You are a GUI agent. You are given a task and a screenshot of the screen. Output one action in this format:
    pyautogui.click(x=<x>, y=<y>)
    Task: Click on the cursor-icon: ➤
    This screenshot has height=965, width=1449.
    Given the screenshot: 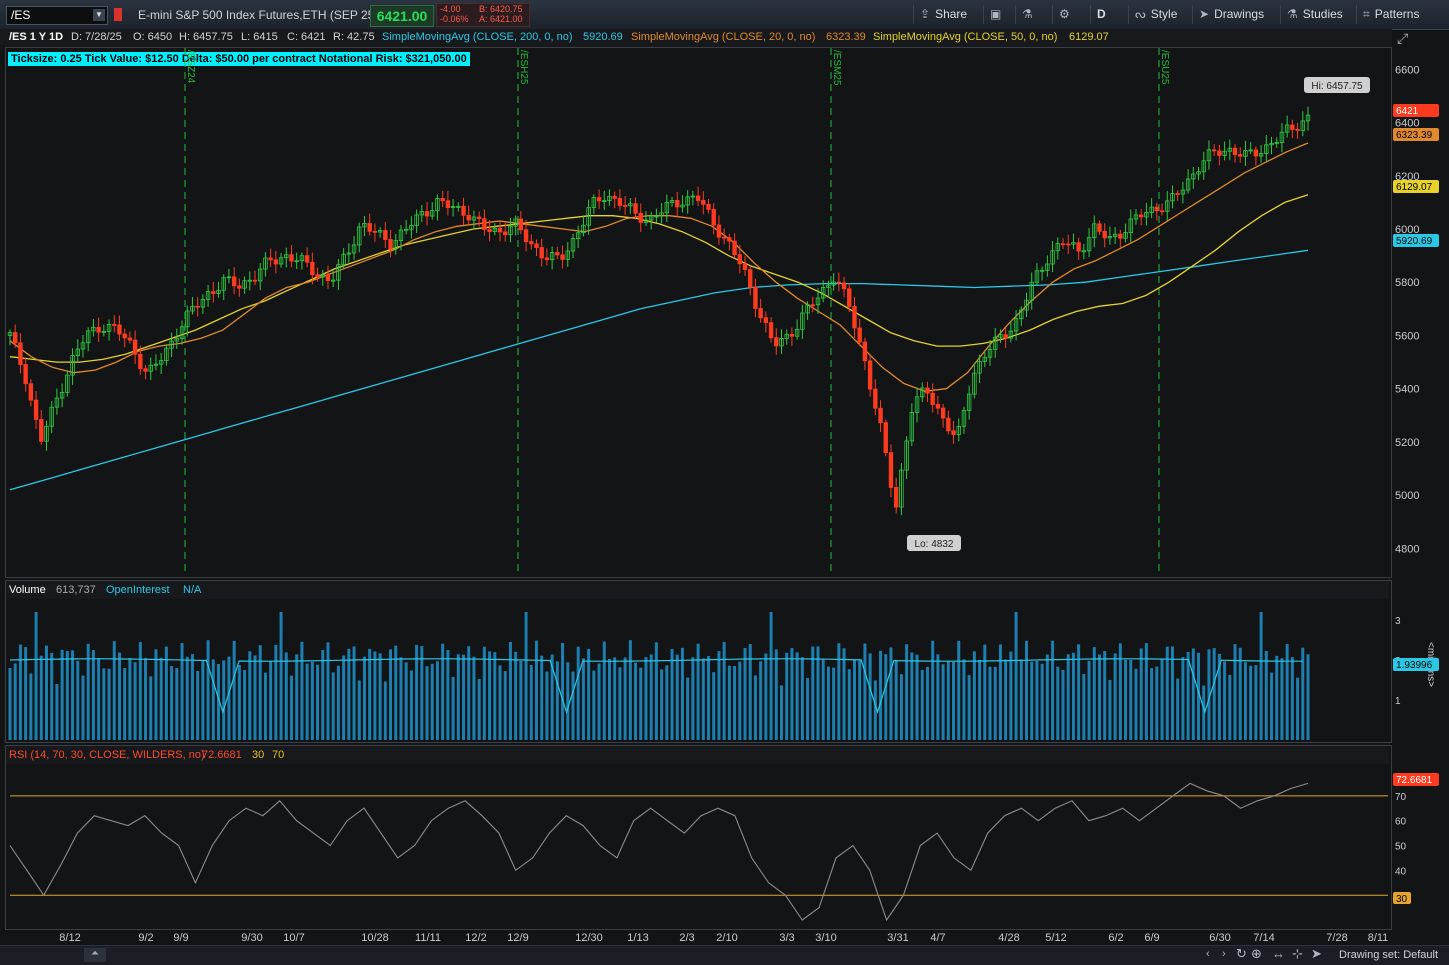 What is the action you would take?
    pyautogui.click(x=1316, y=954)
    